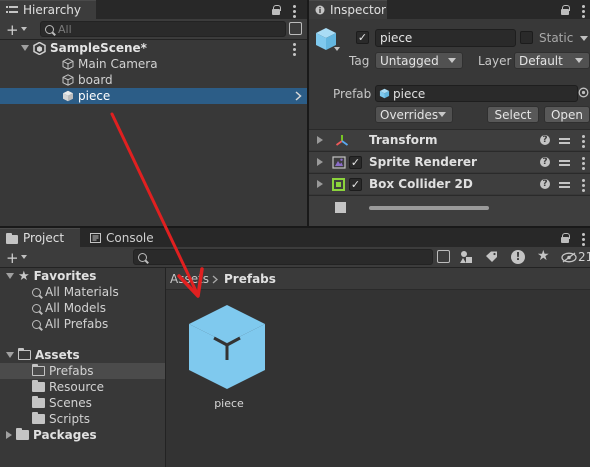 The height and width of the screenshot is (467, 590). What do you see at coordinates (250, 279) in the screenshot?
I see `breadcrumb-prefabs: Prefabs` at bounding box center [250, 279].